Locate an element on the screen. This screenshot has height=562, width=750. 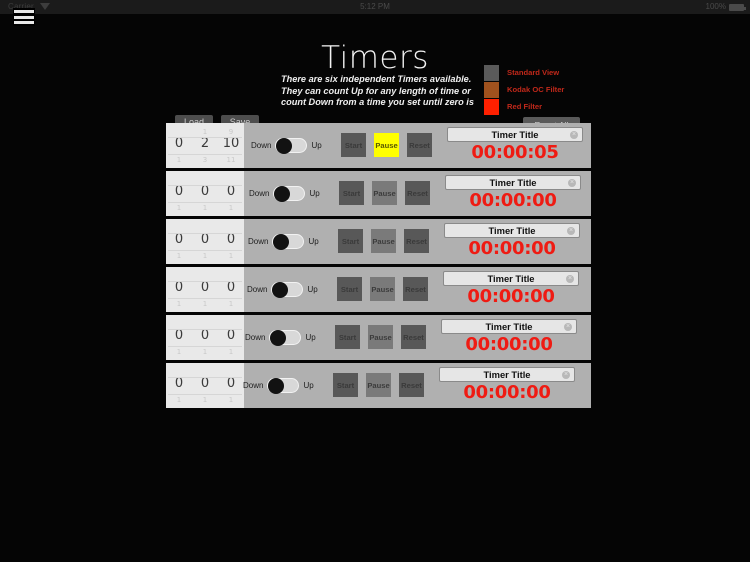
ios-status-bar: Carrier 5:12 PM 100% is located at coordinates (375, 7).